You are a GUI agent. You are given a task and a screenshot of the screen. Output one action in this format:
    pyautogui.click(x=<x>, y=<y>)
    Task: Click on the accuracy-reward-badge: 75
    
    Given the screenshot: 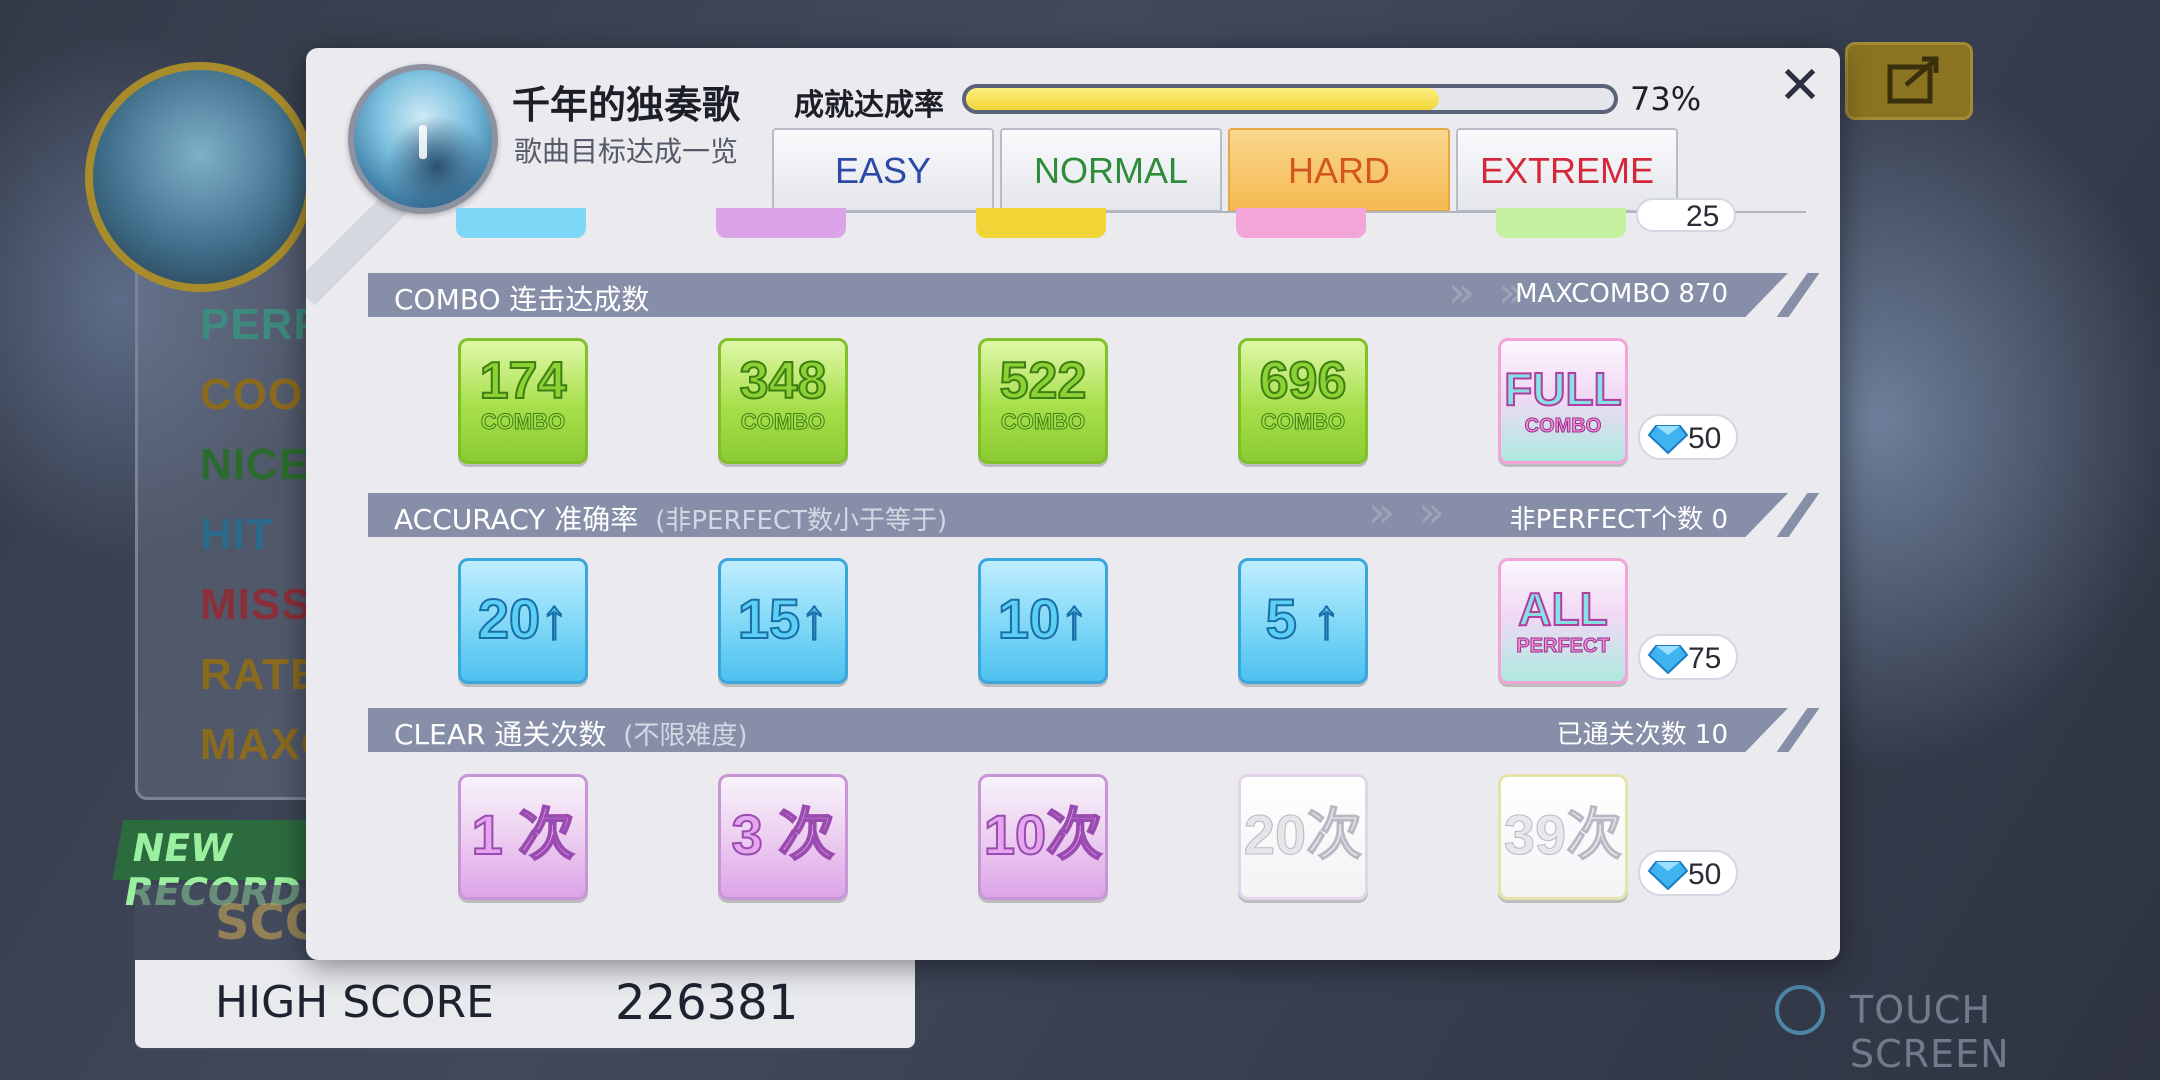 What is the action you would take?
    pyautogui.click(x=1688, y=657)
    